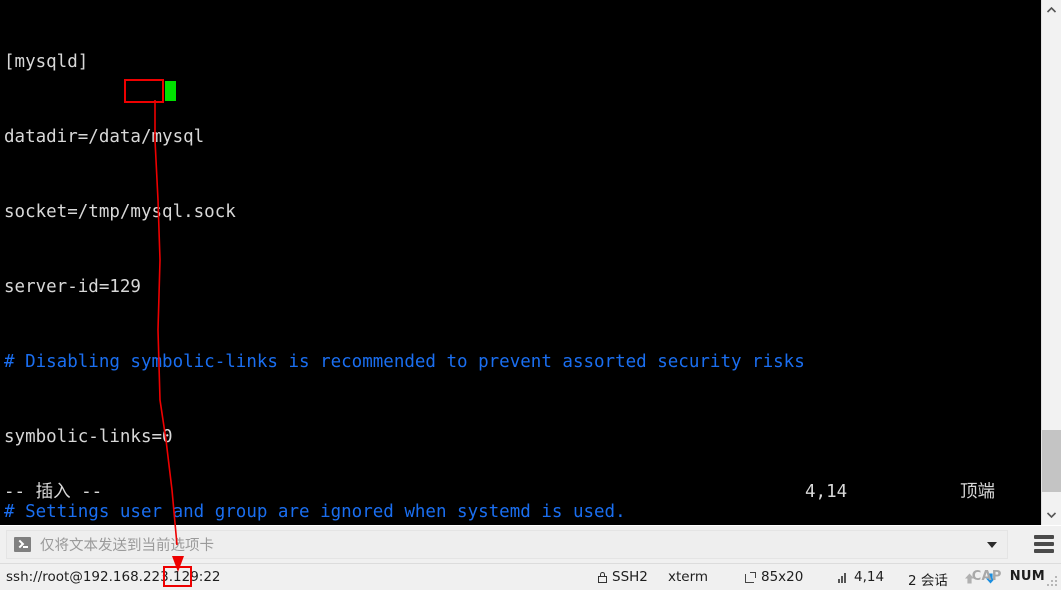  Describe the element at coordinates (986, 576) in the screenshot. I see `caps-lock-indicator: CAP` at that location.